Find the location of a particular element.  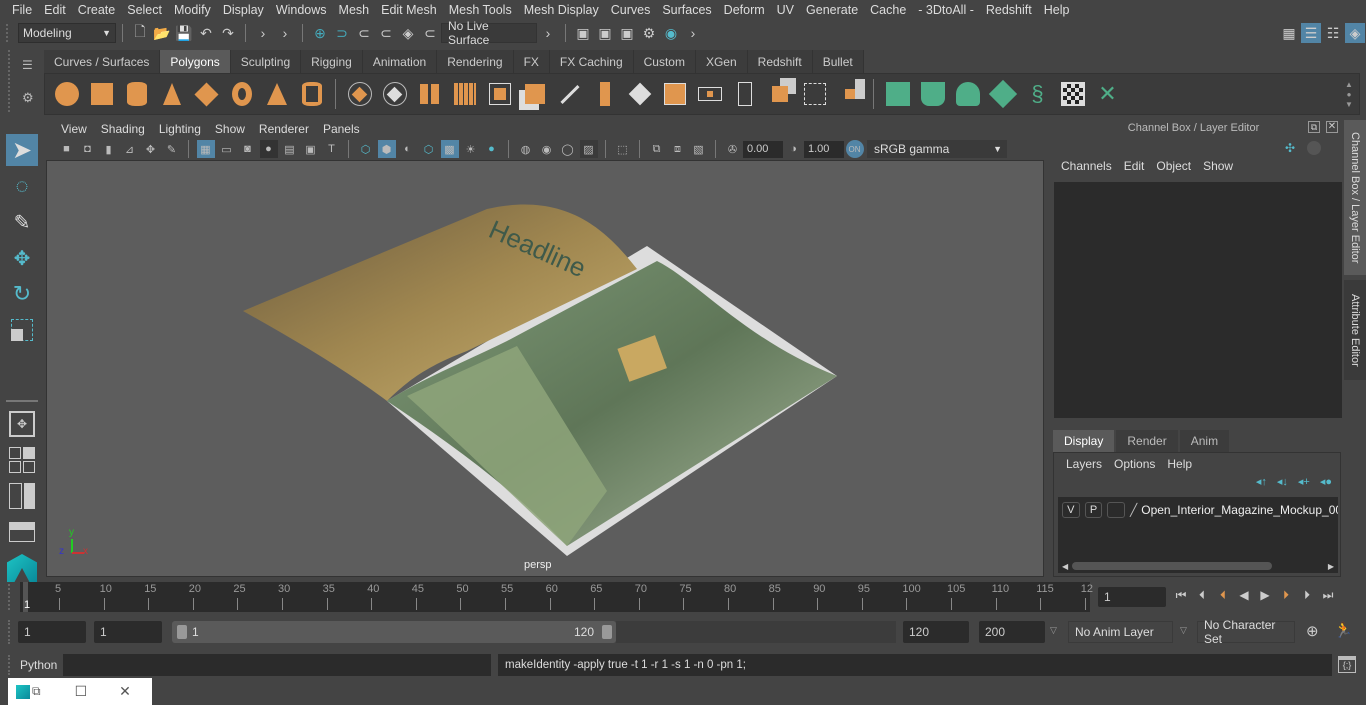

step-forward-frame-icon: ⏵ is located at coordinates (1307, 595).